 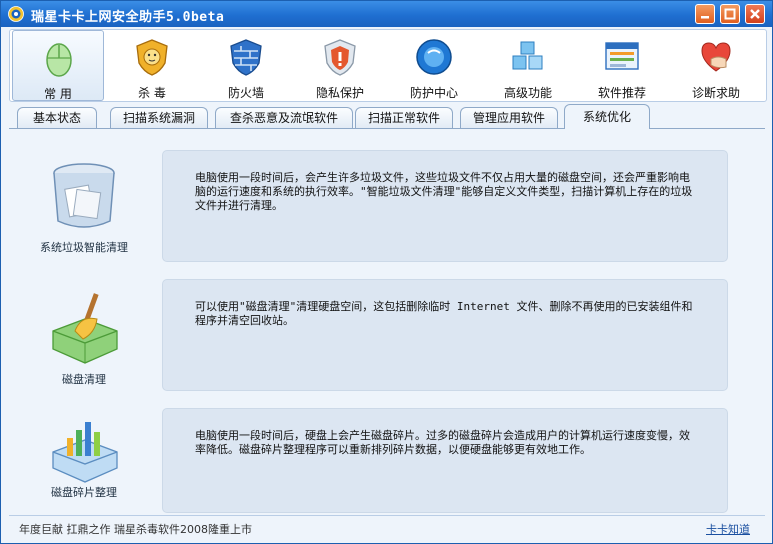 What do you see at coordinates (59, 60) in the screenshot?
I see `mouse-icon` at bounding box center [59, 60].